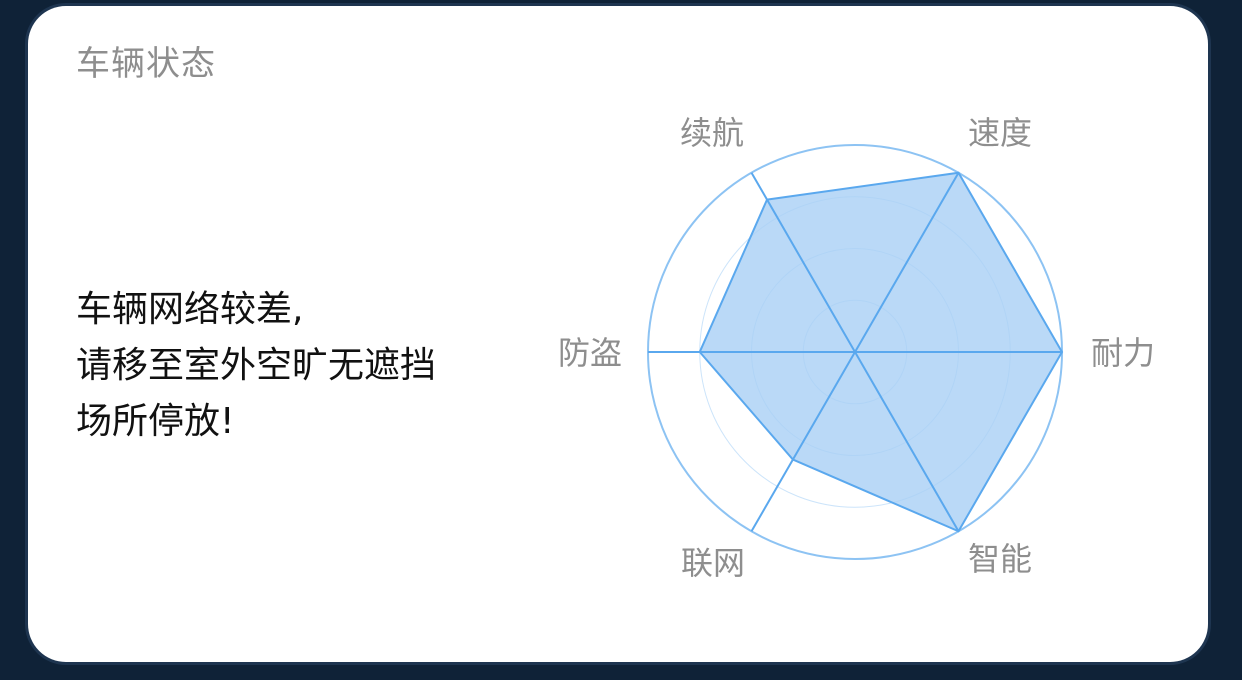 The width and height of the screenshot is (1242, 680). I want to click on radar-axis-label: 速度, so click(1000, 133).